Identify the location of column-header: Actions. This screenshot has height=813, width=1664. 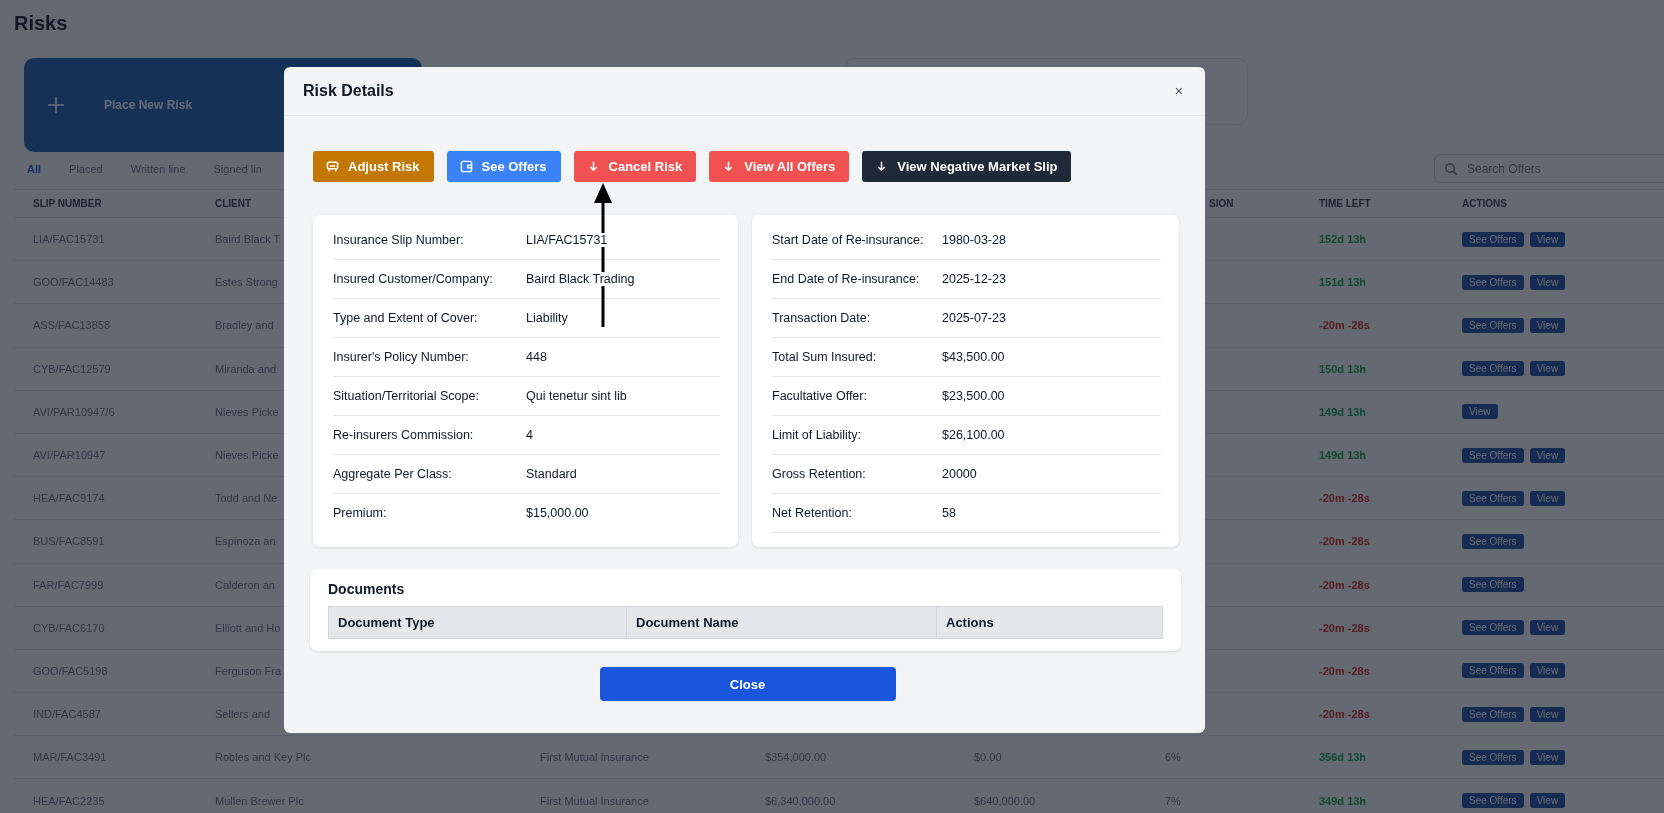
(970, 622).